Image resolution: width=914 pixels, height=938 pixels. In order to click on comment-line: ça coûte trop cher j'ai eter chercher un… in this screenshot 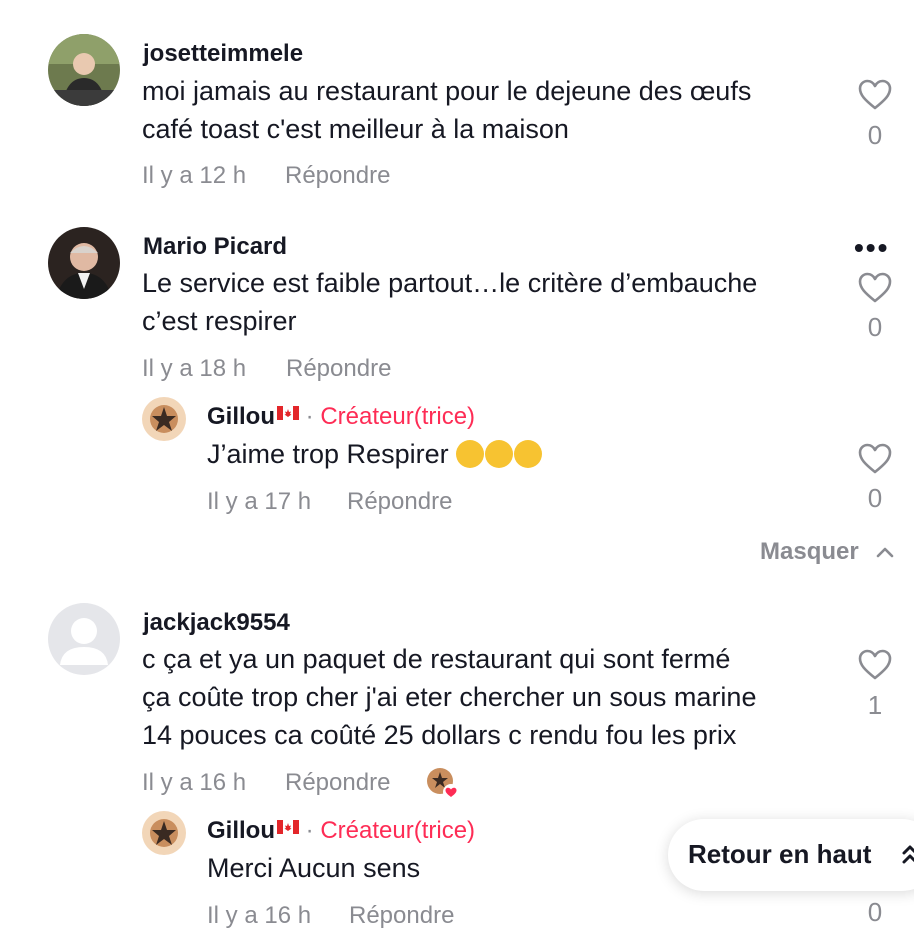, I will do `click(449, 697)`.